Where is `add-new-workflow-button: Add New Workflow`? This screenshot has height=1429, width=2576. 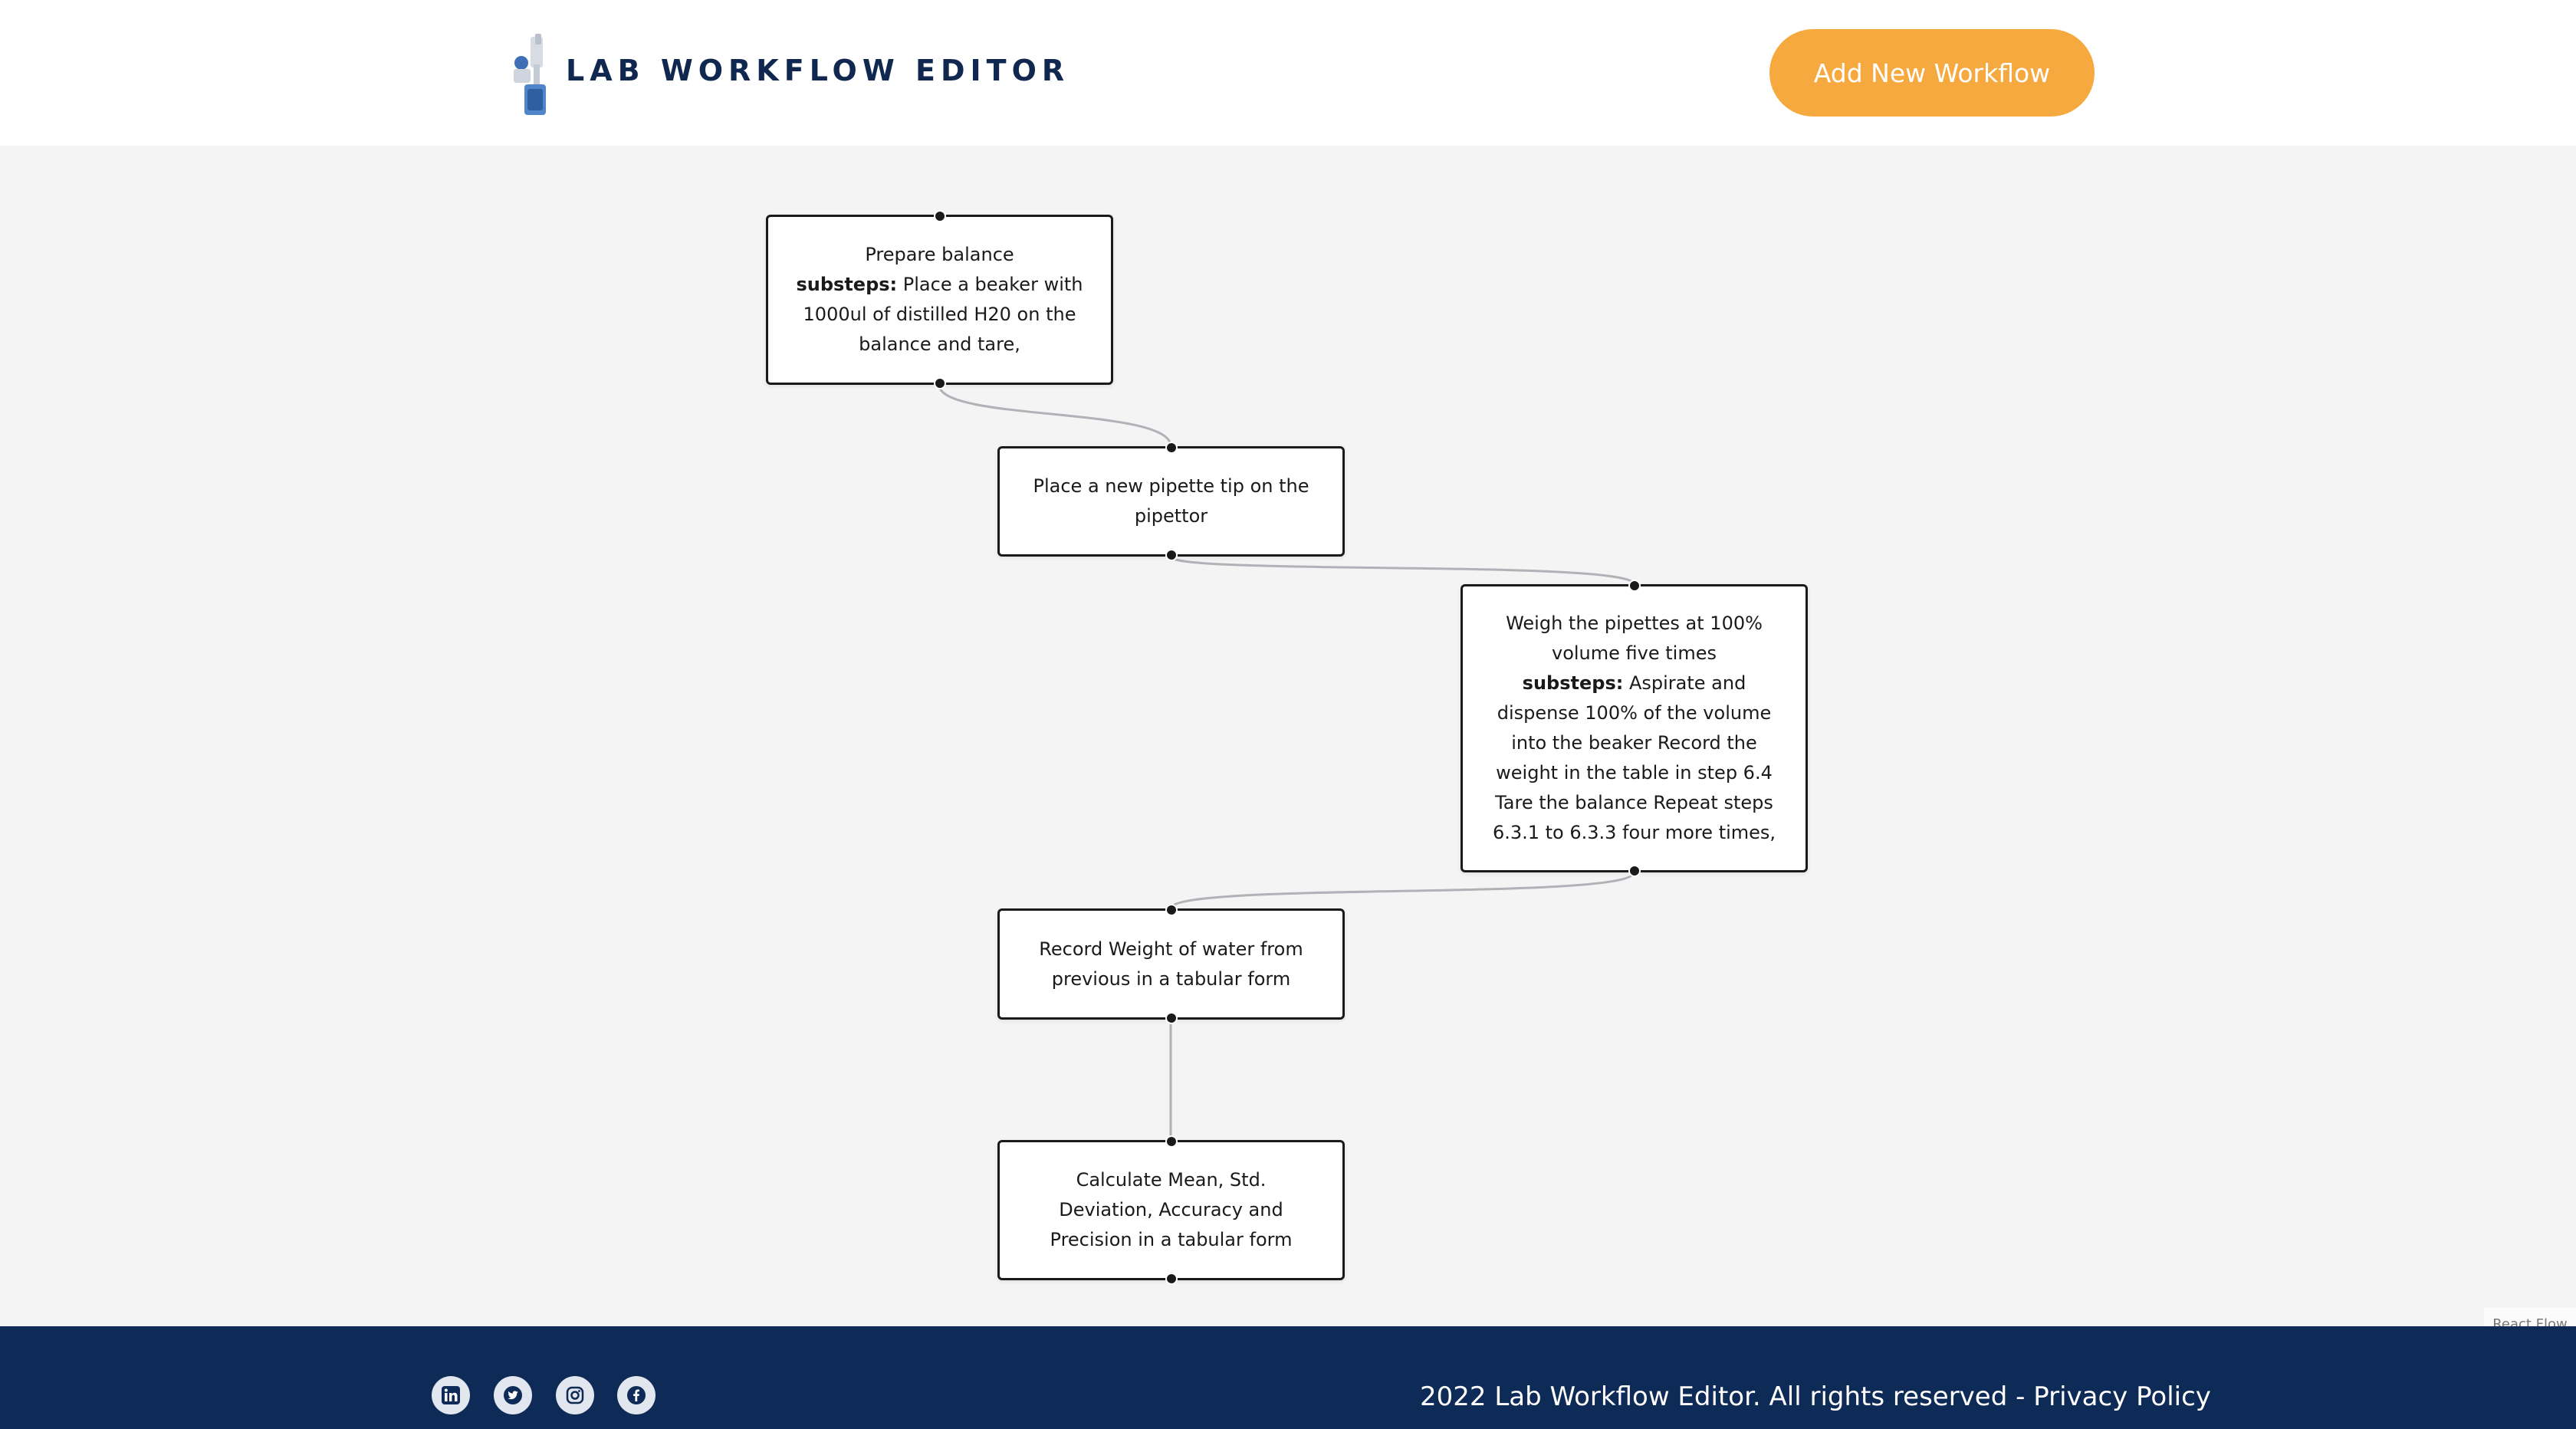 add-new-workflow-button: Add New Workflow is located at coordinates (1932, 73).